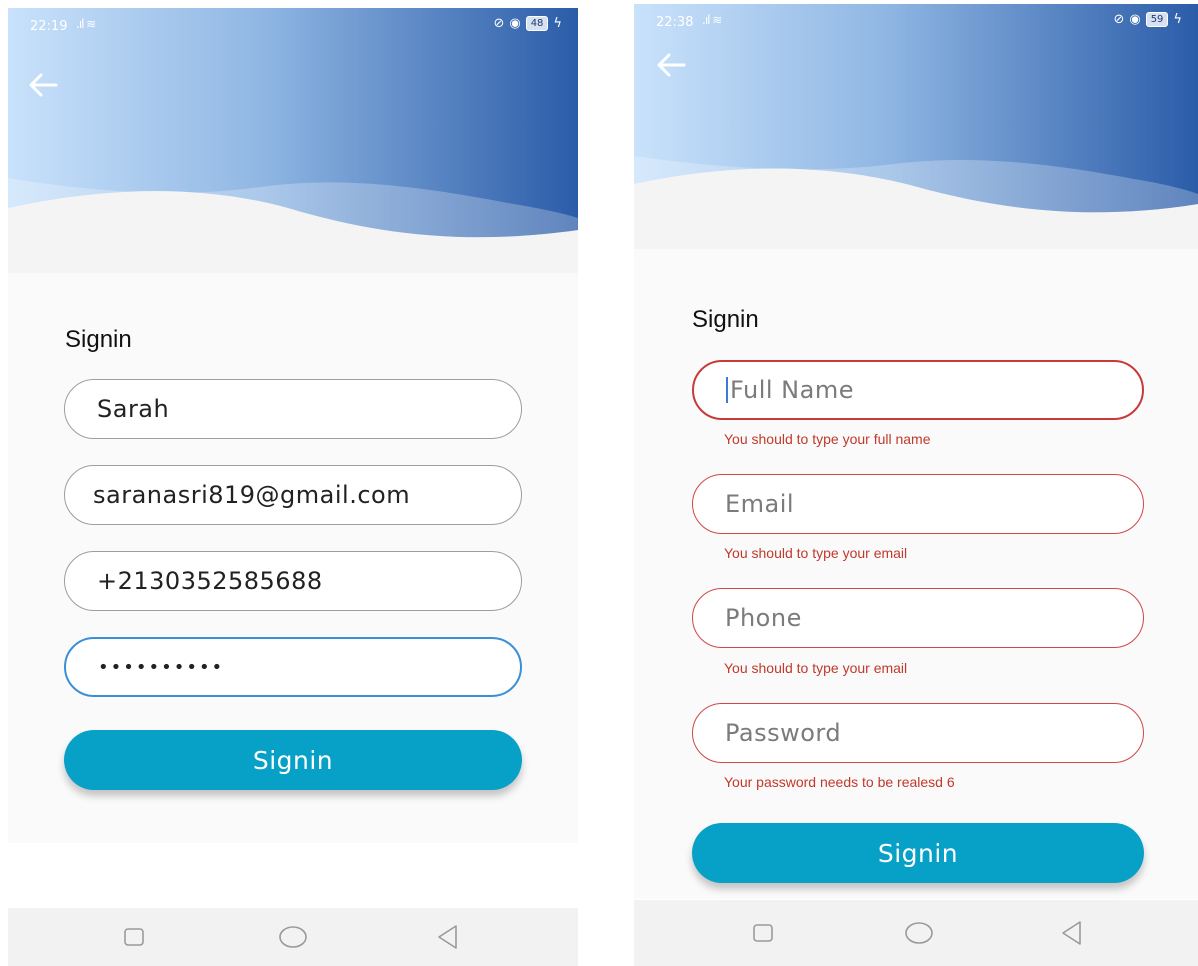  What do you see at coordinates (675, 22) in the screenshot?
I see `status-time: 22:38` at bounding box center [675, 22].